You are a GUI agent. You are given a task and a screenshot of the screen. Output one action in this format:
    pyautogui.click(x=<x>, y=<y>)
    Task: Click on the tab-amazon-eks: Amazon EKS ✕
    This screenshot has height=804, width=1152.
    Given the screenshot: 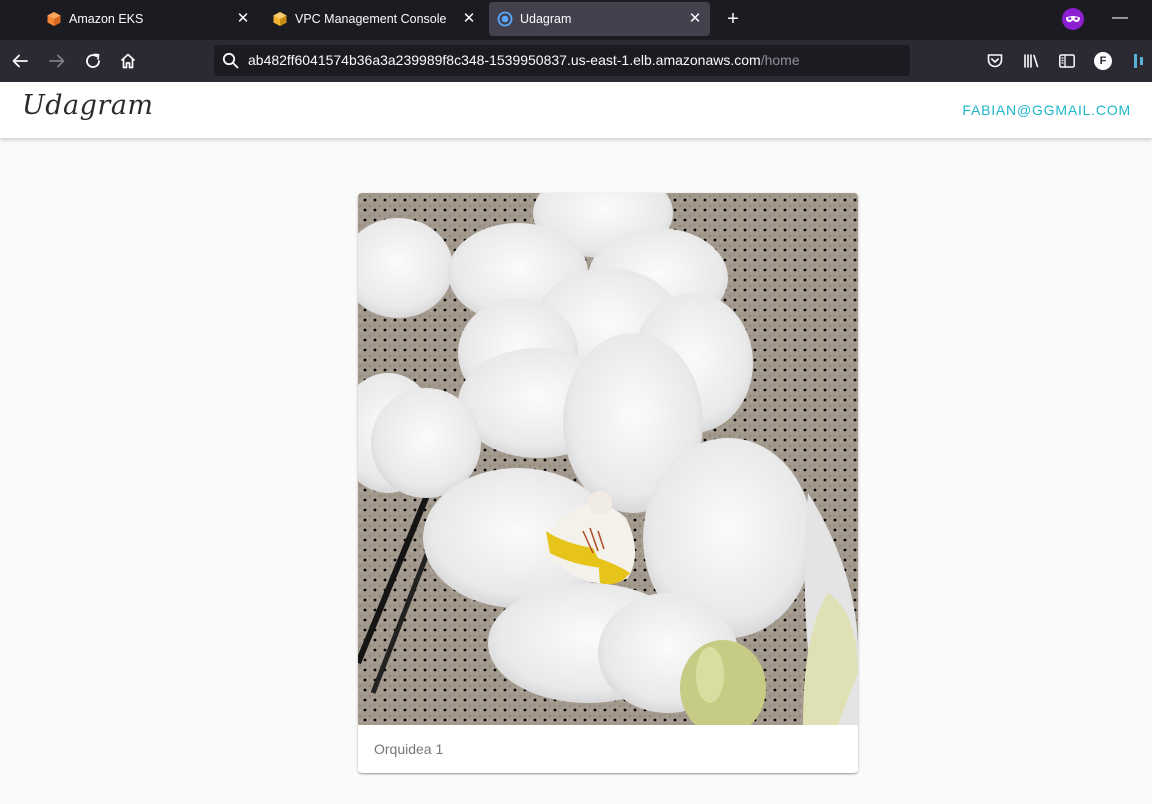 What is the action you would take?
    pyautogui.click(x=152, y=19)
    